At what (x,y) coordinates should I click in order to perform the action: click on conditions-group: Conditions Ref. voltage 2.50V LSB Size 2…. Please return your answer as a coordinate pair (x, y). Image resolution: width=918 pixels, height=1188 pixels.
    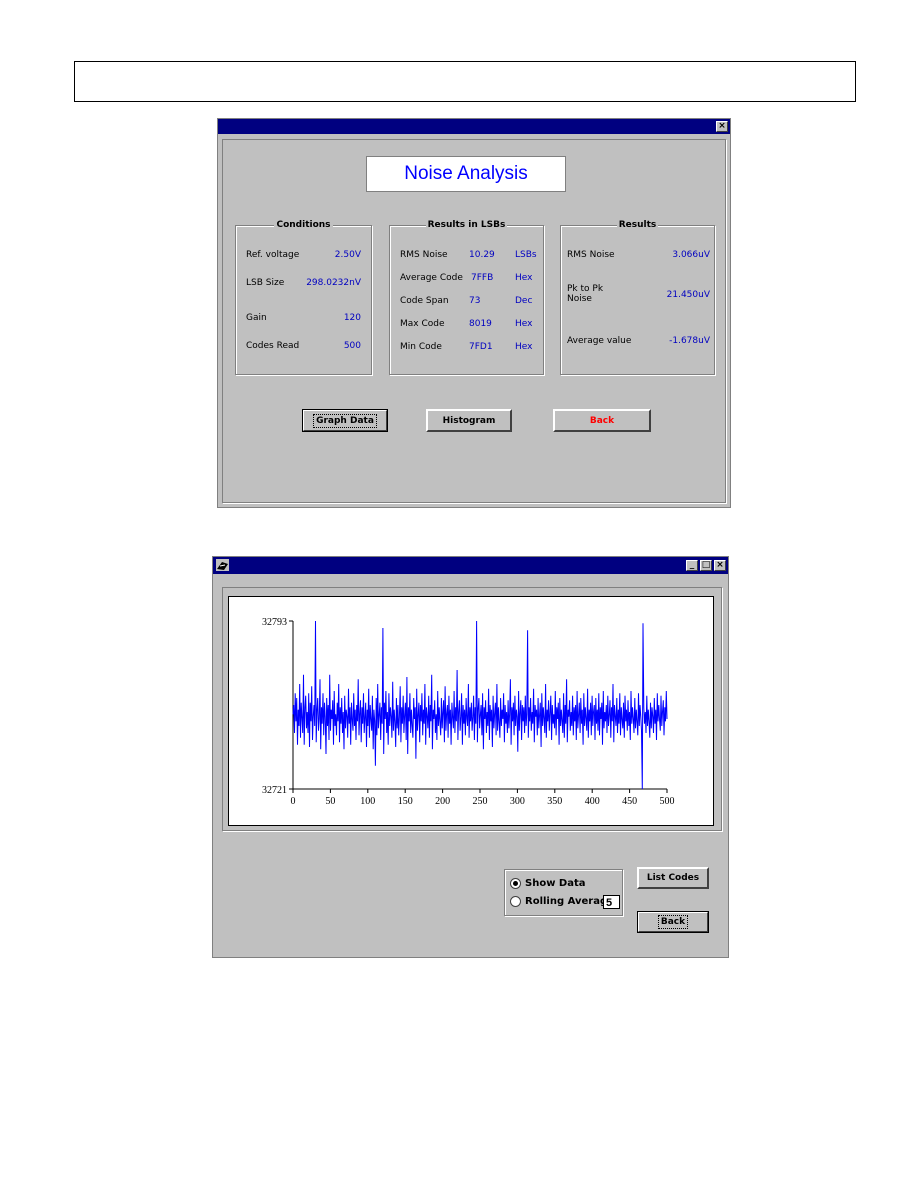
    Looking at the image, I should click on (303, 297).